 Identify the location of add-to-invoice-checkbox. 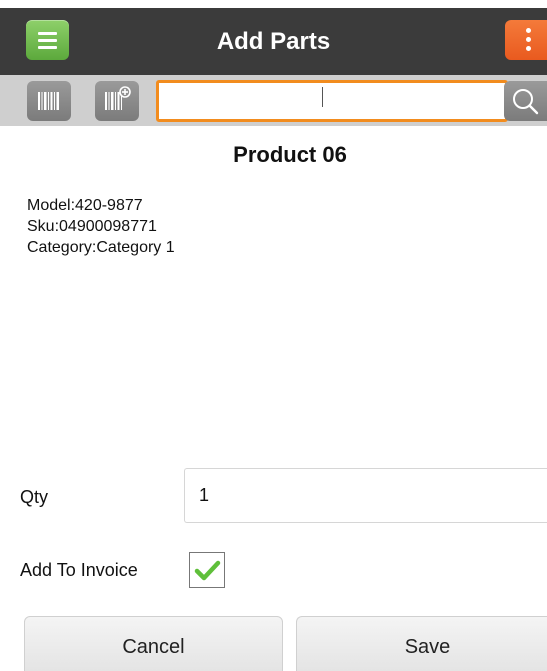
(207, 570).